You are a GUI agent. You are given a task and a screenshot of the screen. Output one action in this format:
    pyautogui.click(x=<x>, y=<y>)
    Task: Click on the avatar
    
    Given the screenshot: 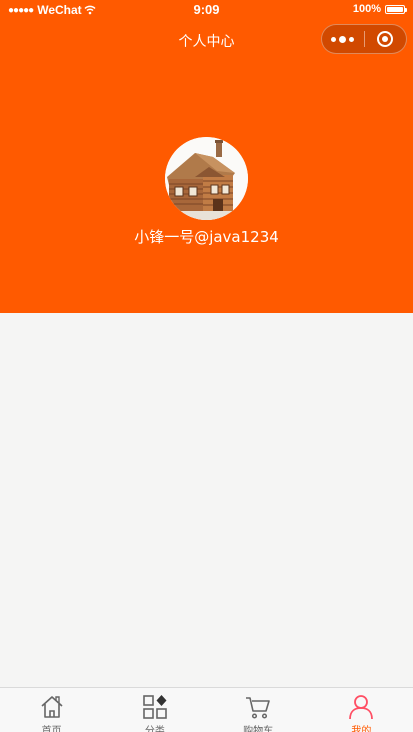 What is the action you would take?
    pyautogui.click(x=206, y=178)
    